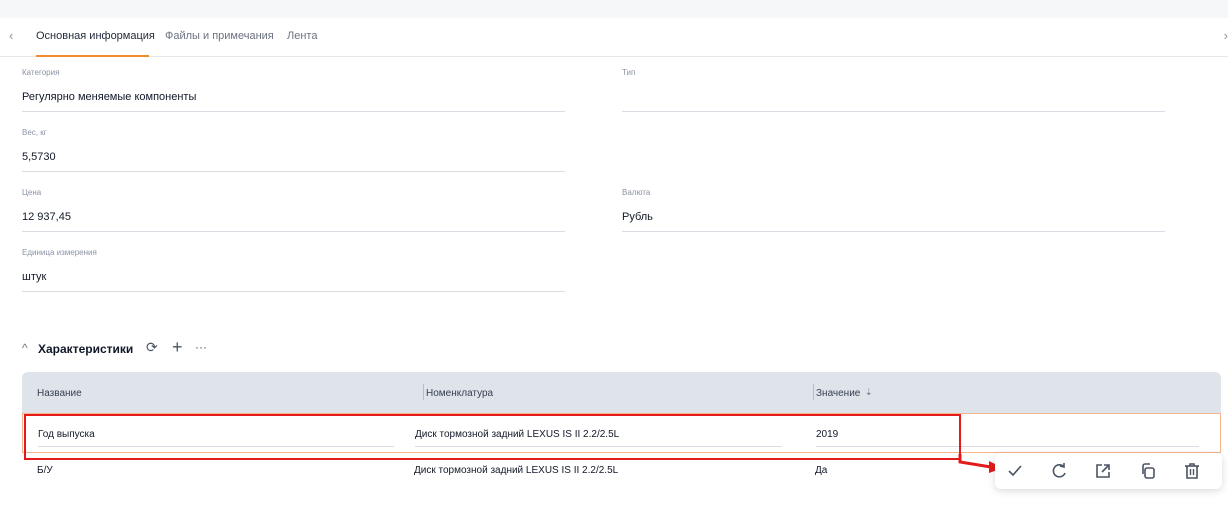  I want to click on row-name-cell: Б/У, so click(45, 470).